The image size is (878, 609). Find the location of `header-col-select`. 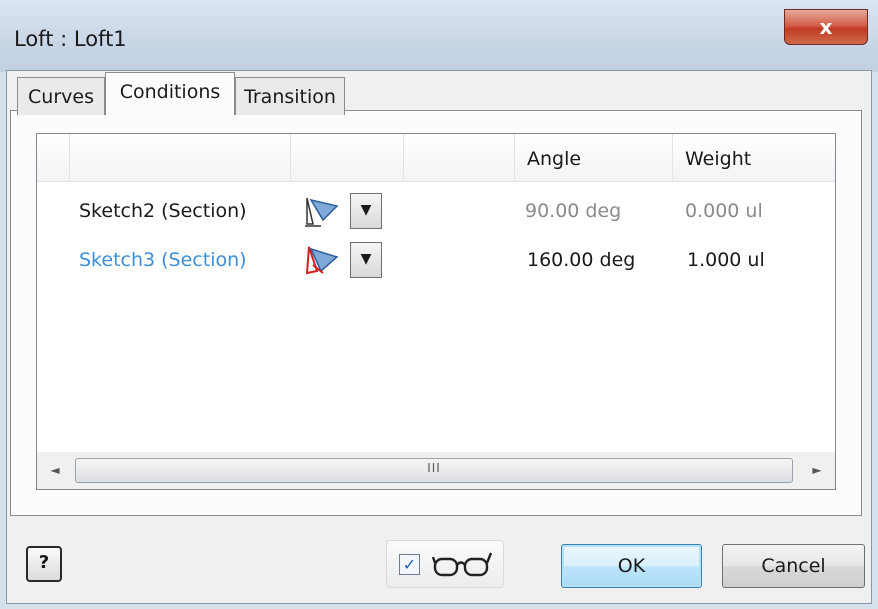

header-col-select is located at coordinates (53, 157).